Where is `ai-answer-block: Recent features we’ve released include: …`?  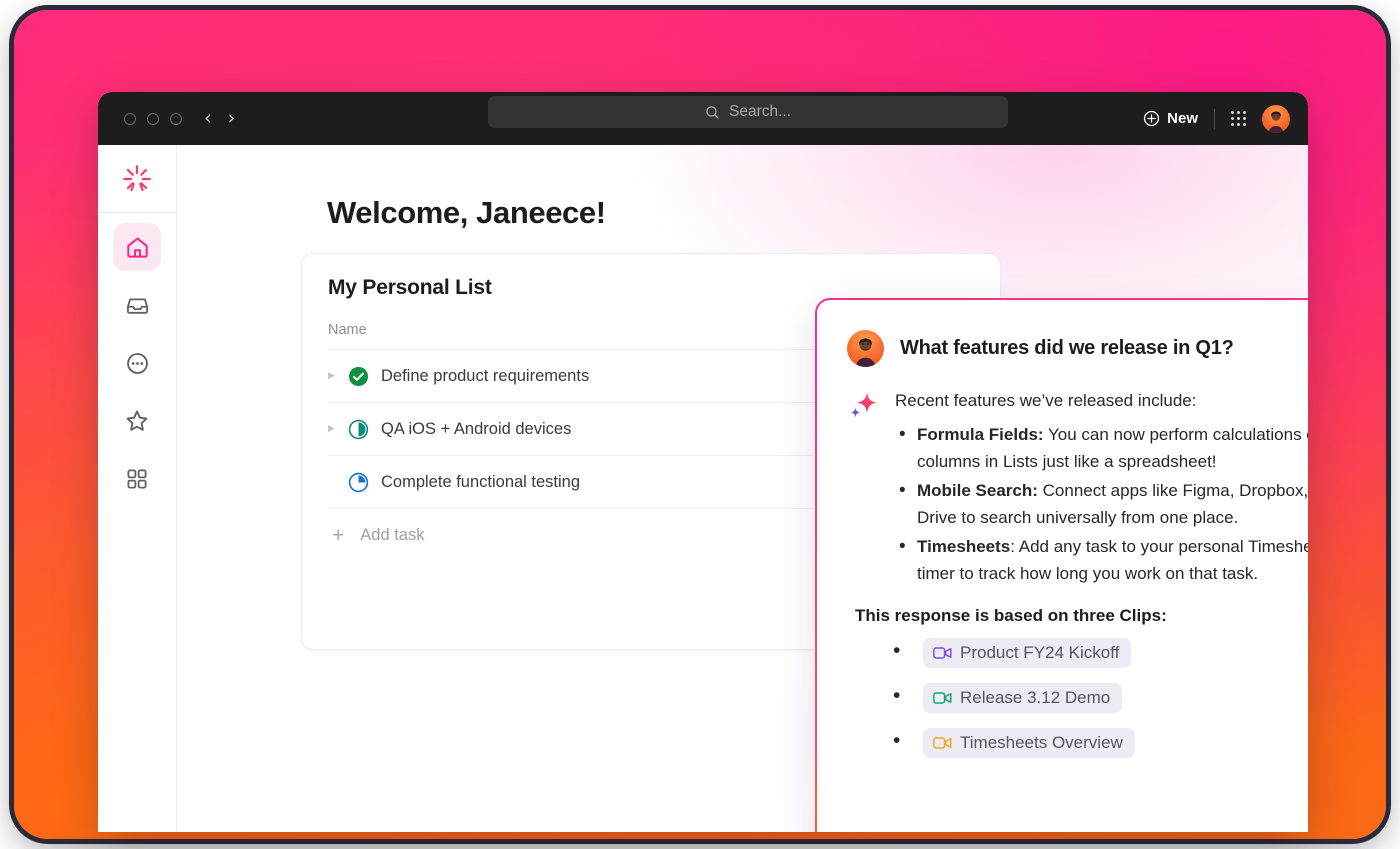 ai-answer-block: Recent features we’ve released include: … is located at coordinates (1077, 489).